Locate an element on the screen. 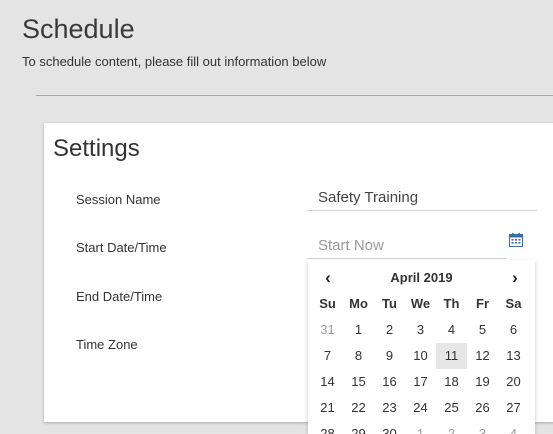  calendar-day-today: 11 is located at coordinates (451, 356).